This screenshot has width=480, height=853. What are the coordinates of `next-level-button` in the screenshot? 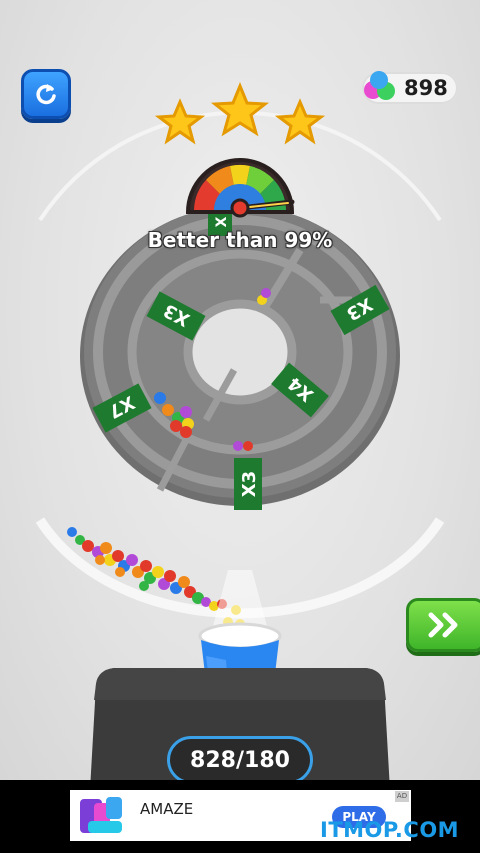 It's located at (443, 625).